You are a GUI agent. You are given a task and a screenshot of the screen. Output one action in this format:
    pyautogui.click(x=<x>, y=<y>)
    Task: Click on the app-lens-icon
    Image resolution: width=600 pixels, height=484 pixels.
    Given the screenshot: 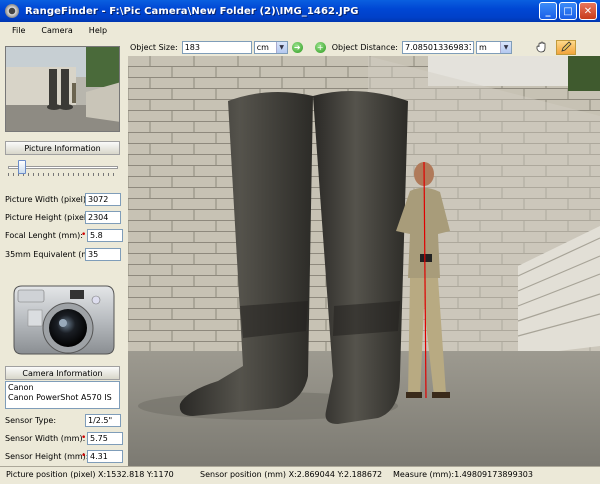 What is the action you would take?
    pyautogui.click(x=12, y=11)
    